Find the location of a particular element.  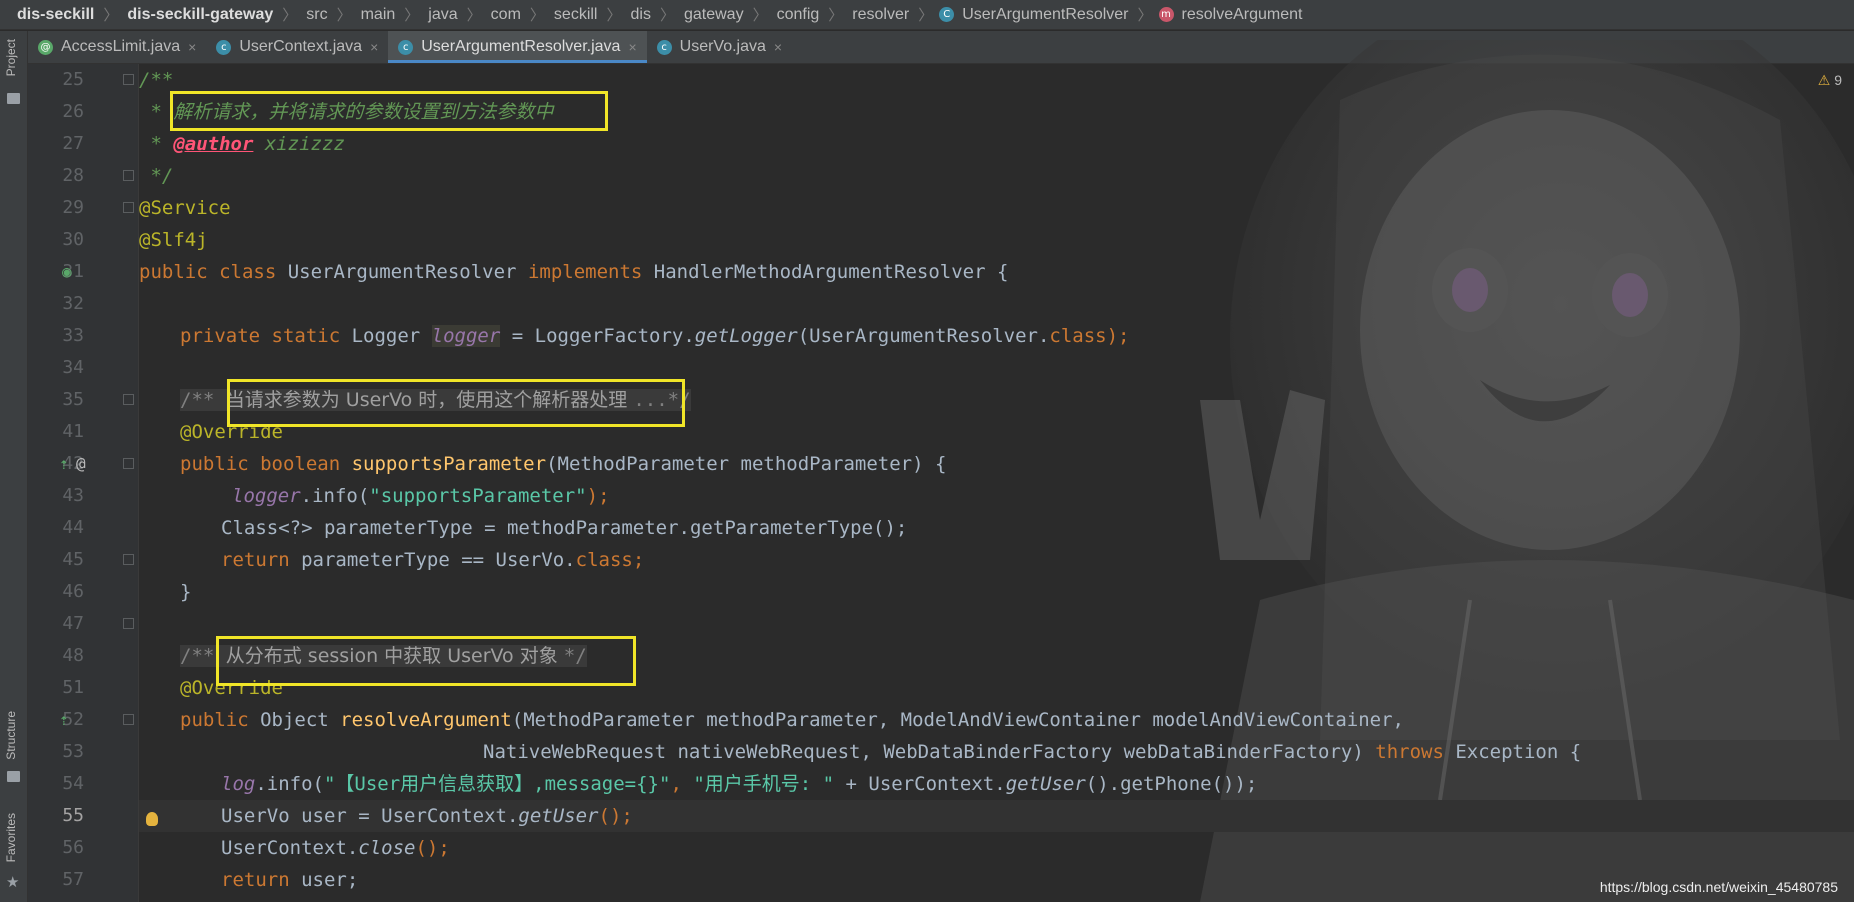

line-number: 30 is located at coordinates (73, 239).